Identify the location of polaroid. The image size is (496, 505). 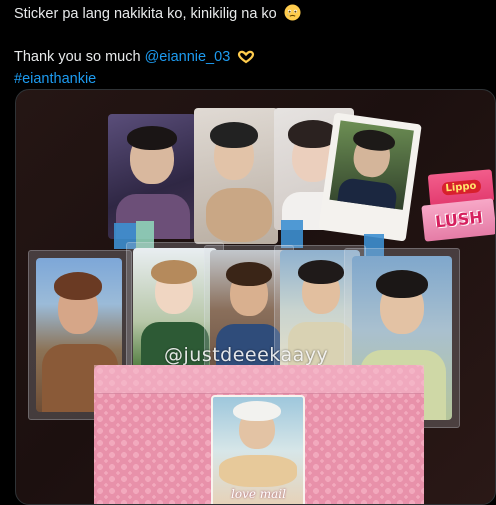
(370, 177).